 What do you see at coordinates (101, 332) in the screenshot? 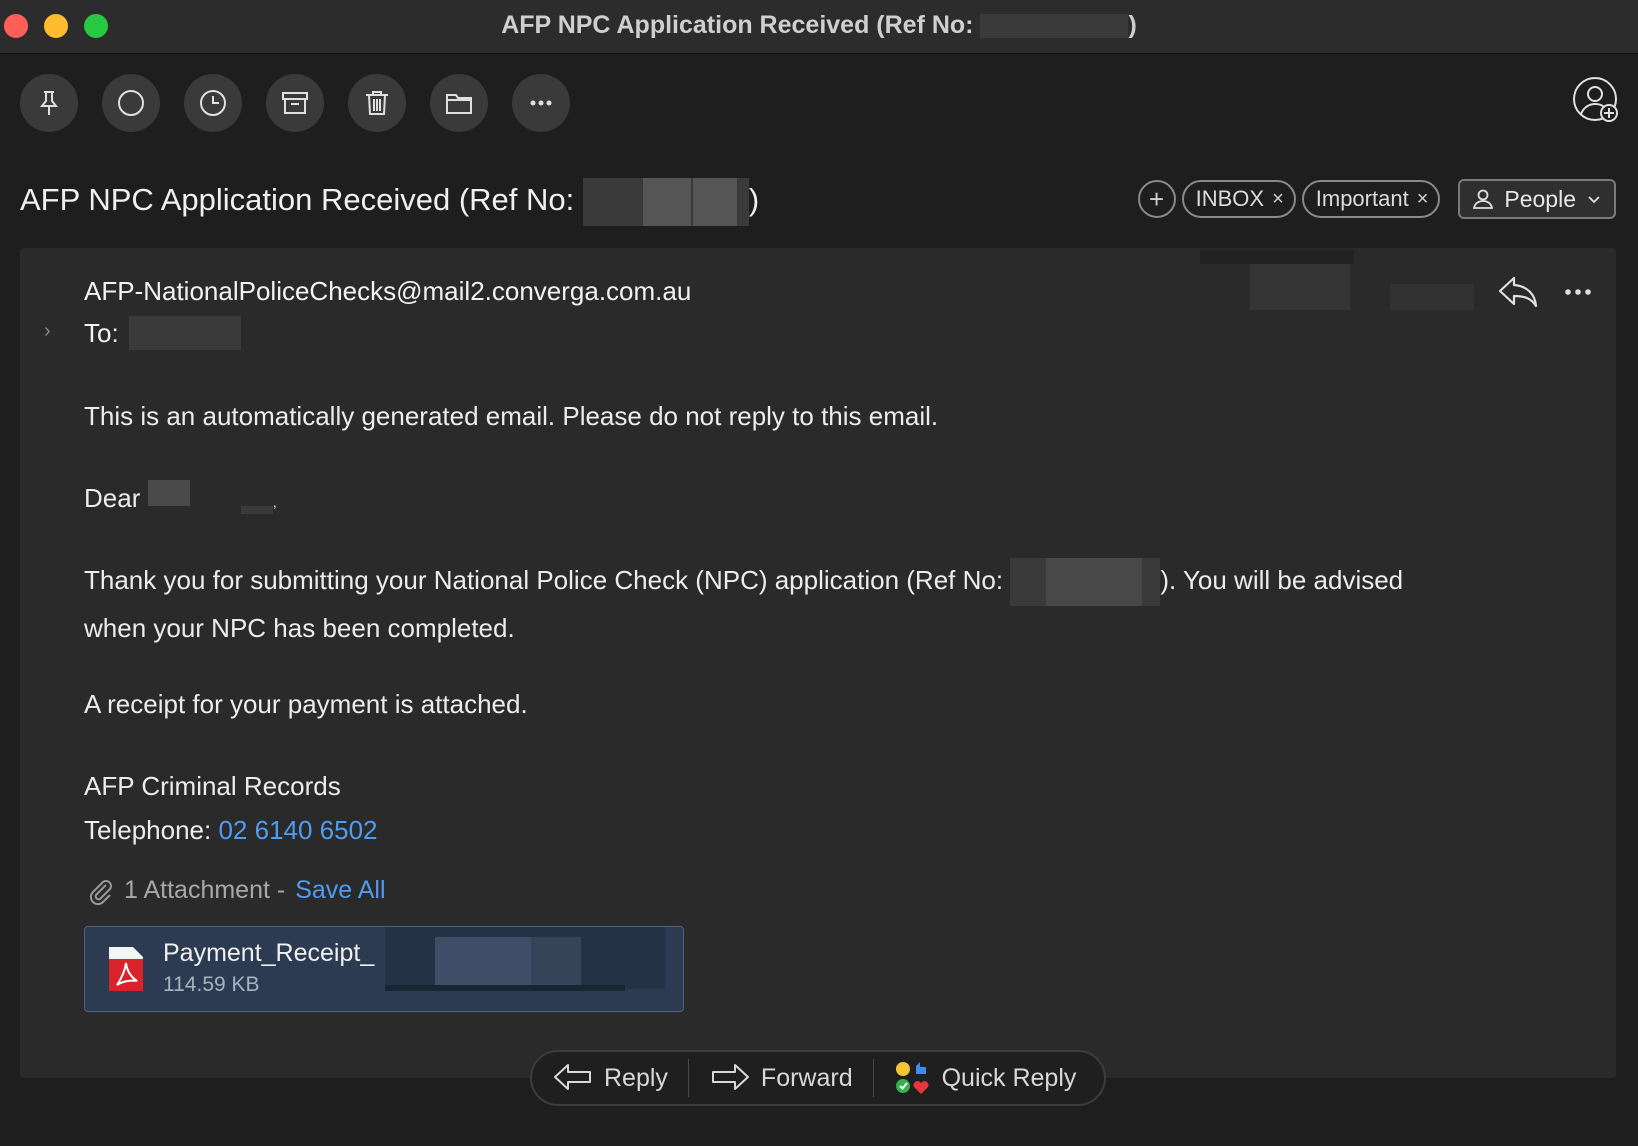
I see `to-label: To:` at bounding box center [101, 332].